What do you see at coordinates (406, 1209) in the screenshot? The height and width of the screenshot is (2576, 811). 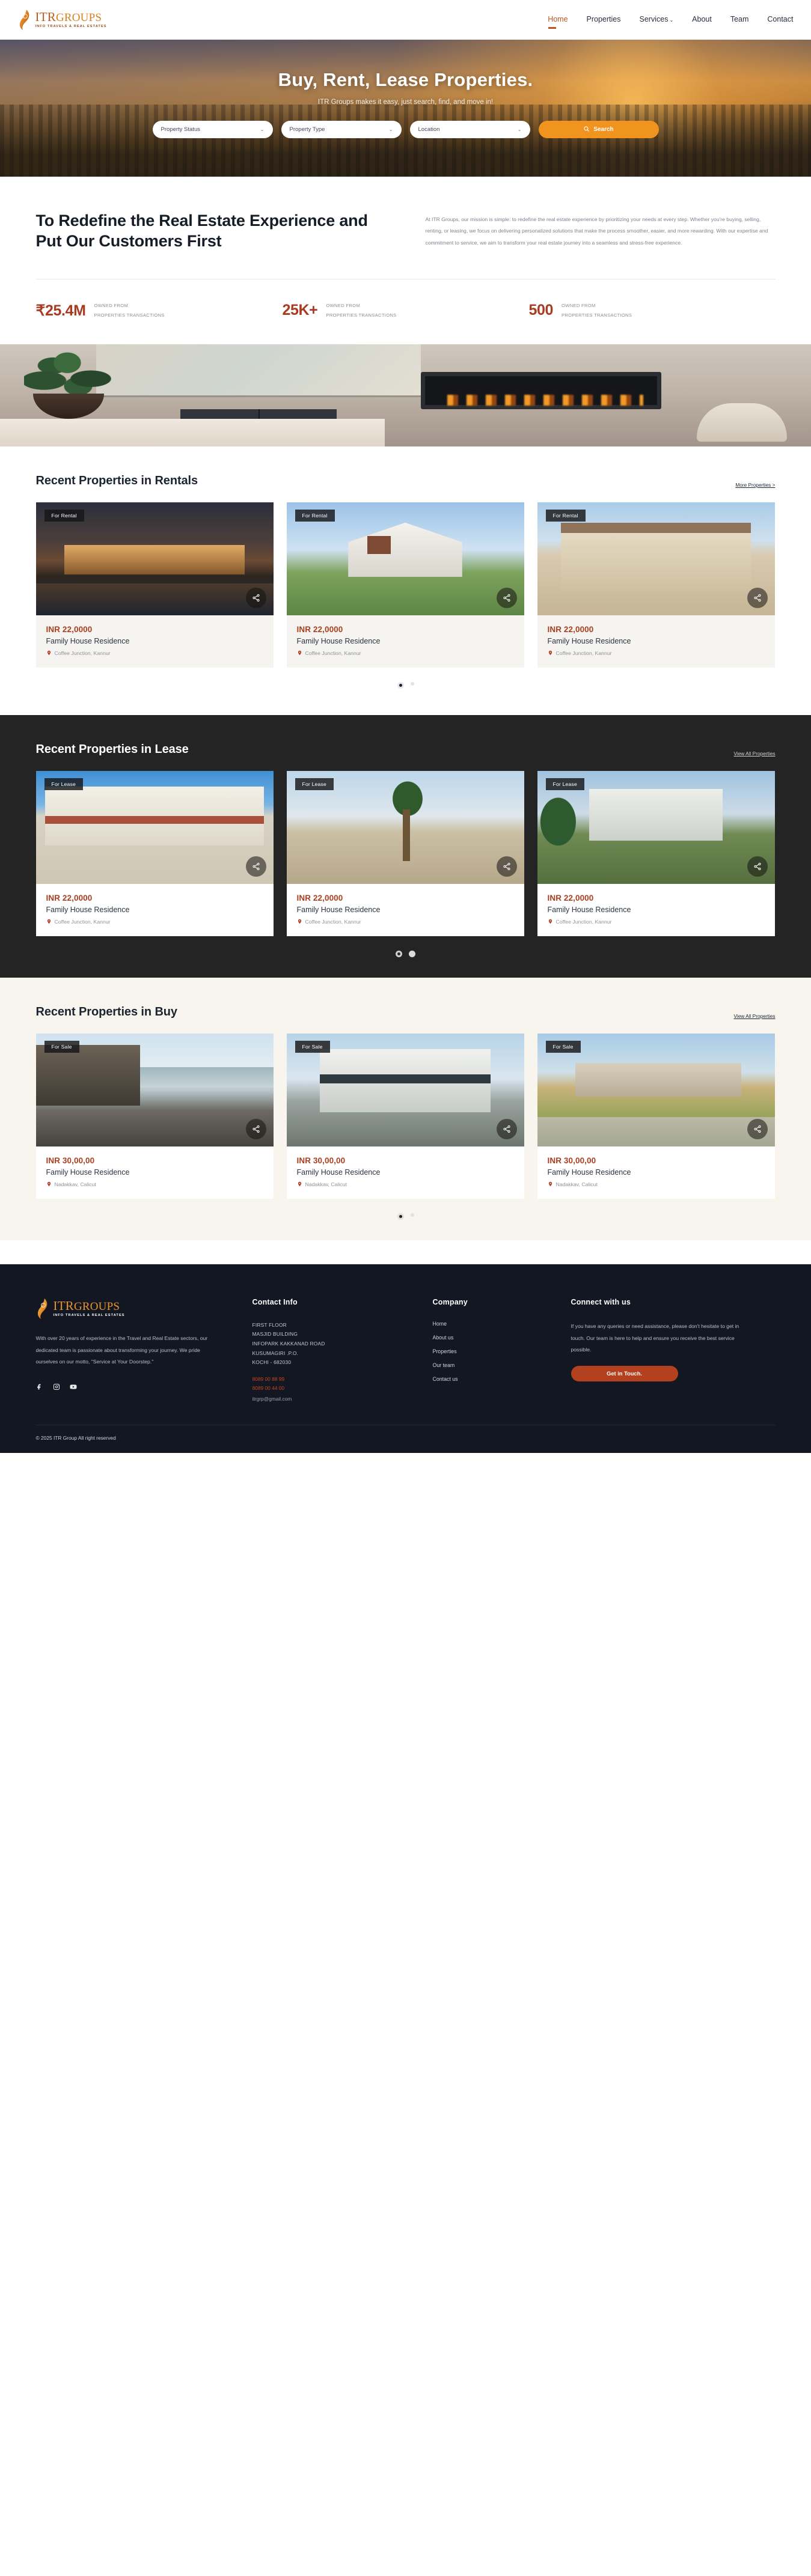 I see `carousel-dots` at bounding box center [406, 1209].